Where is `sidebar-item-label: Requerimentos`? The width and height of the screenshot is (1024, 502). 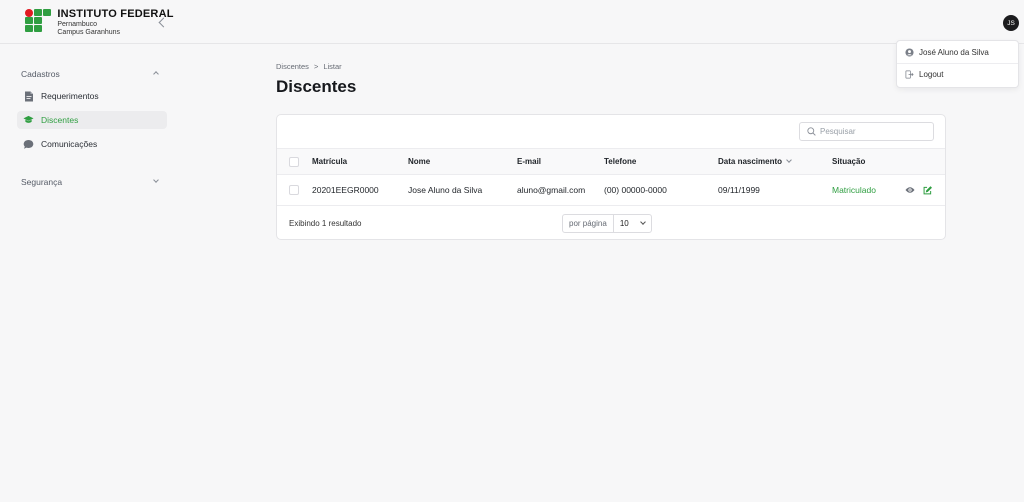
sidebar-item-label: Requerimentos is located at coordinates (70, 96).